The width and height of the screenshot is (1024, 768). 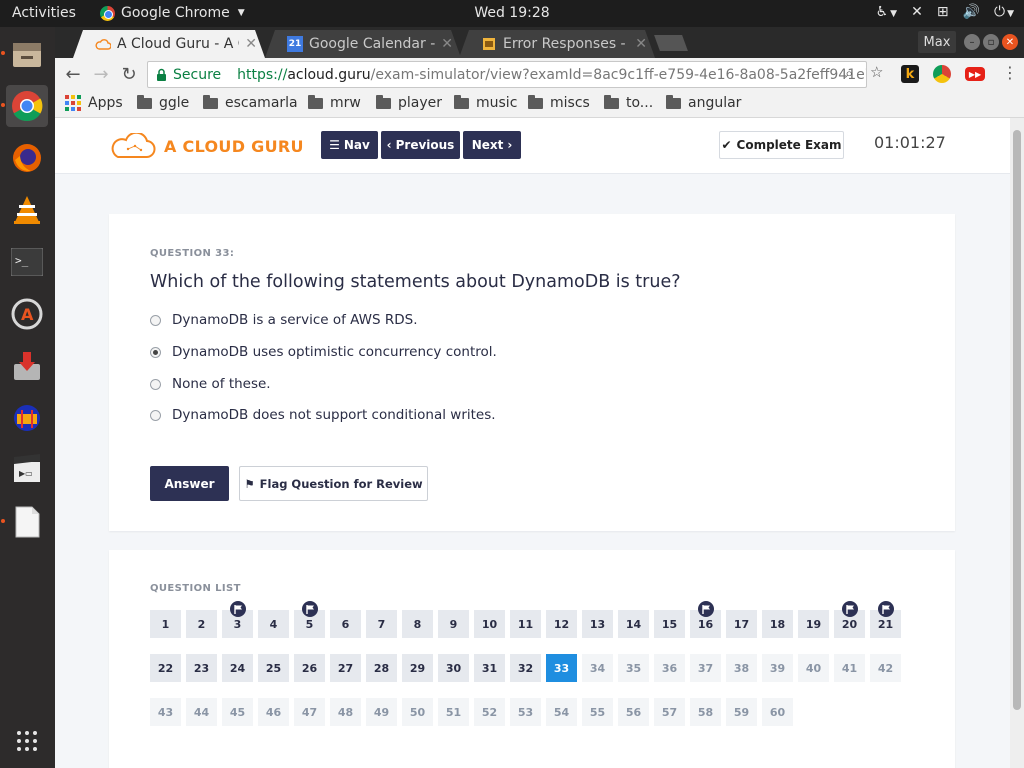 I want to click on question-number-button: 44, so click(x=201, y=712).